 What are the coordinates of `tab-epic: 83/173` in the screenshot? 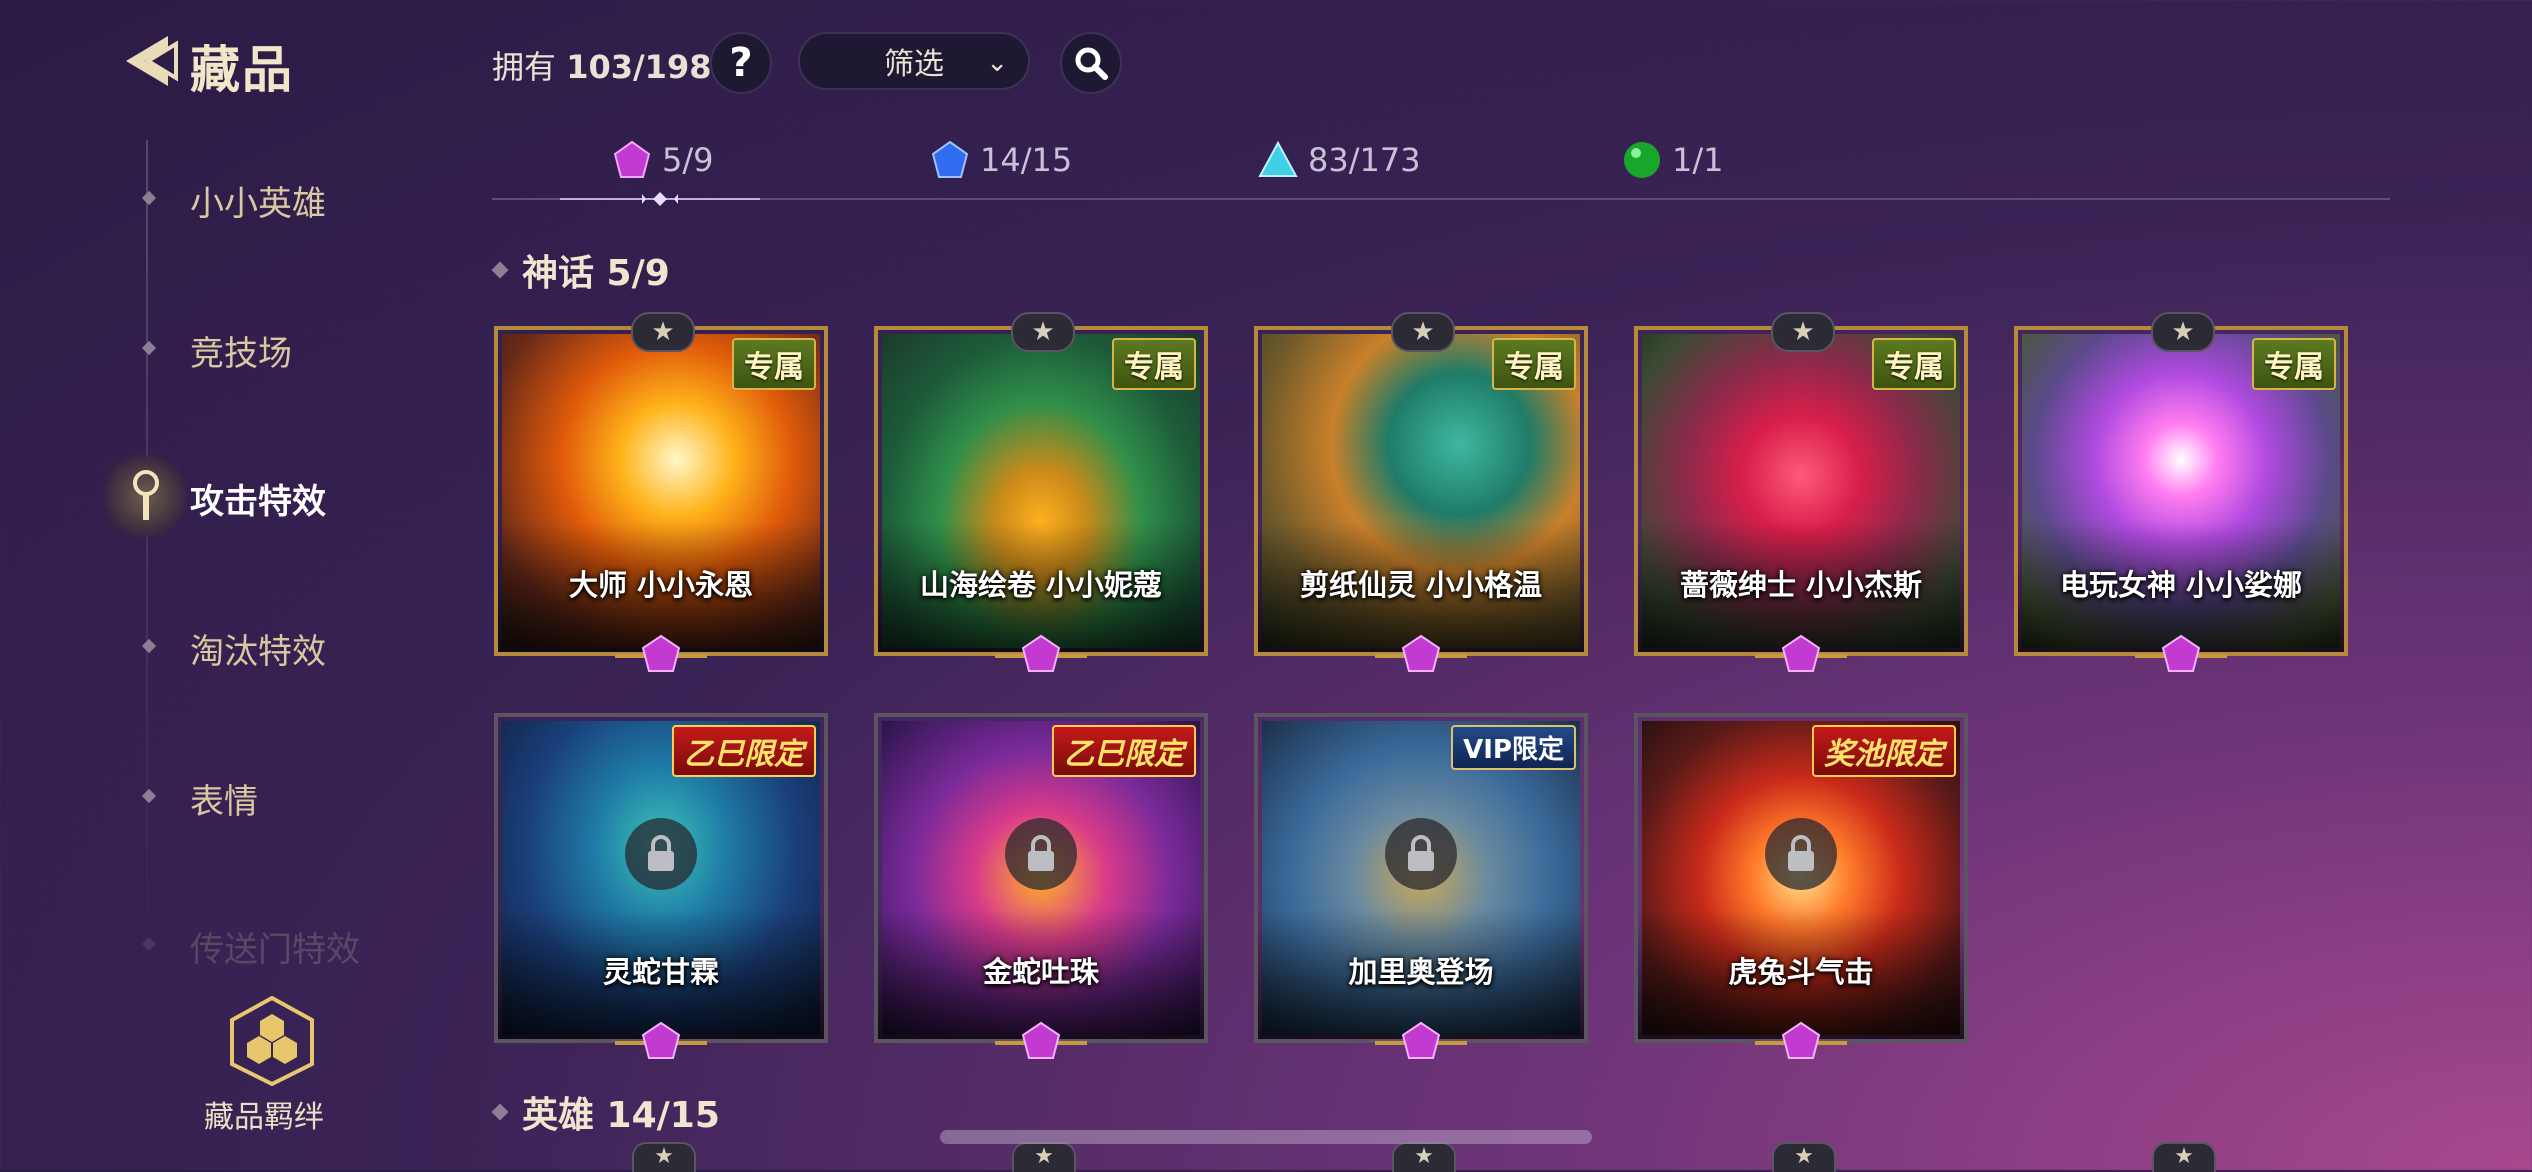 It's located at (1339, 160).